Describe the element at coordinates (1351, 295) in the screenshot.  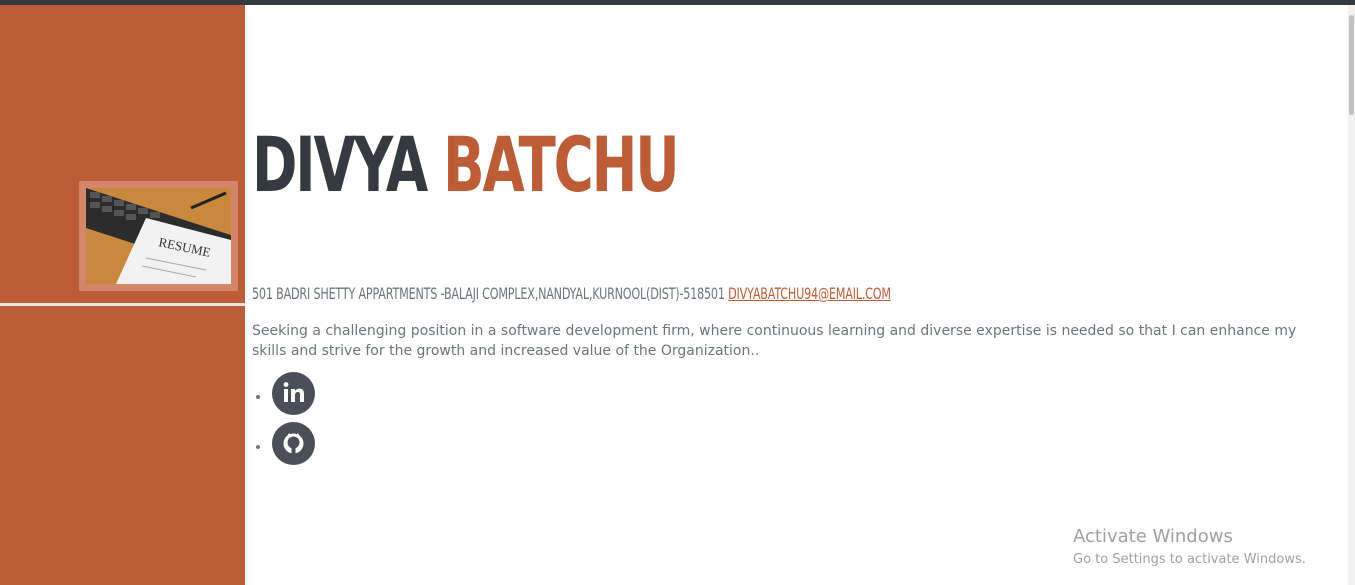
I see `page-scrollbar` at that location.